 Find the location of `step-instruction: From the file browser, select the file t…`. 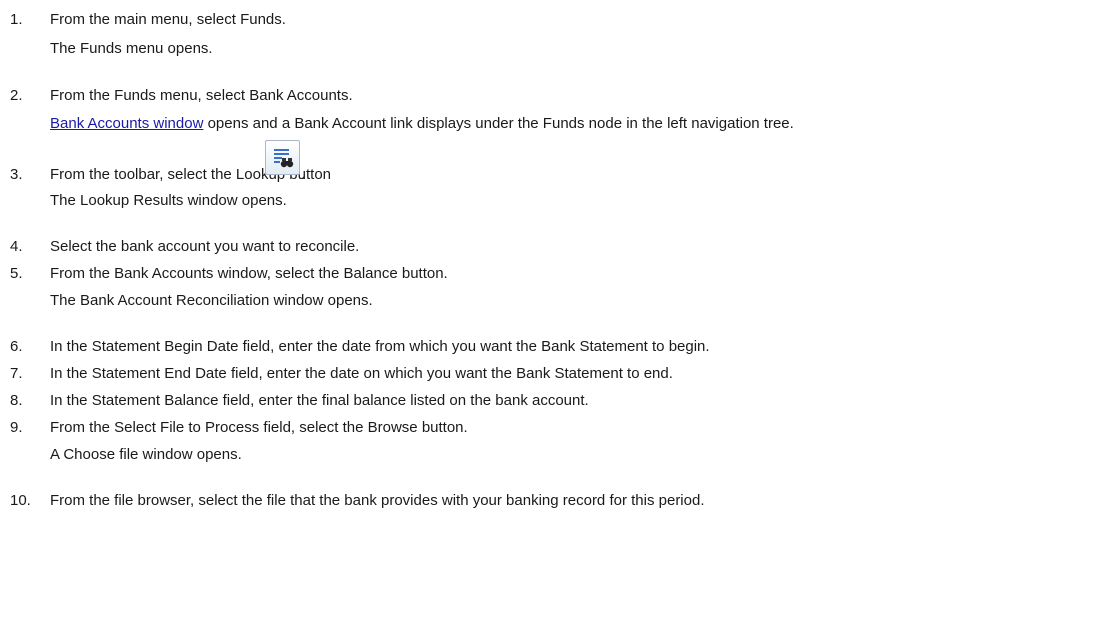

step-instruction: From the file browser, select the file t… is located at coordinates (377, 500).